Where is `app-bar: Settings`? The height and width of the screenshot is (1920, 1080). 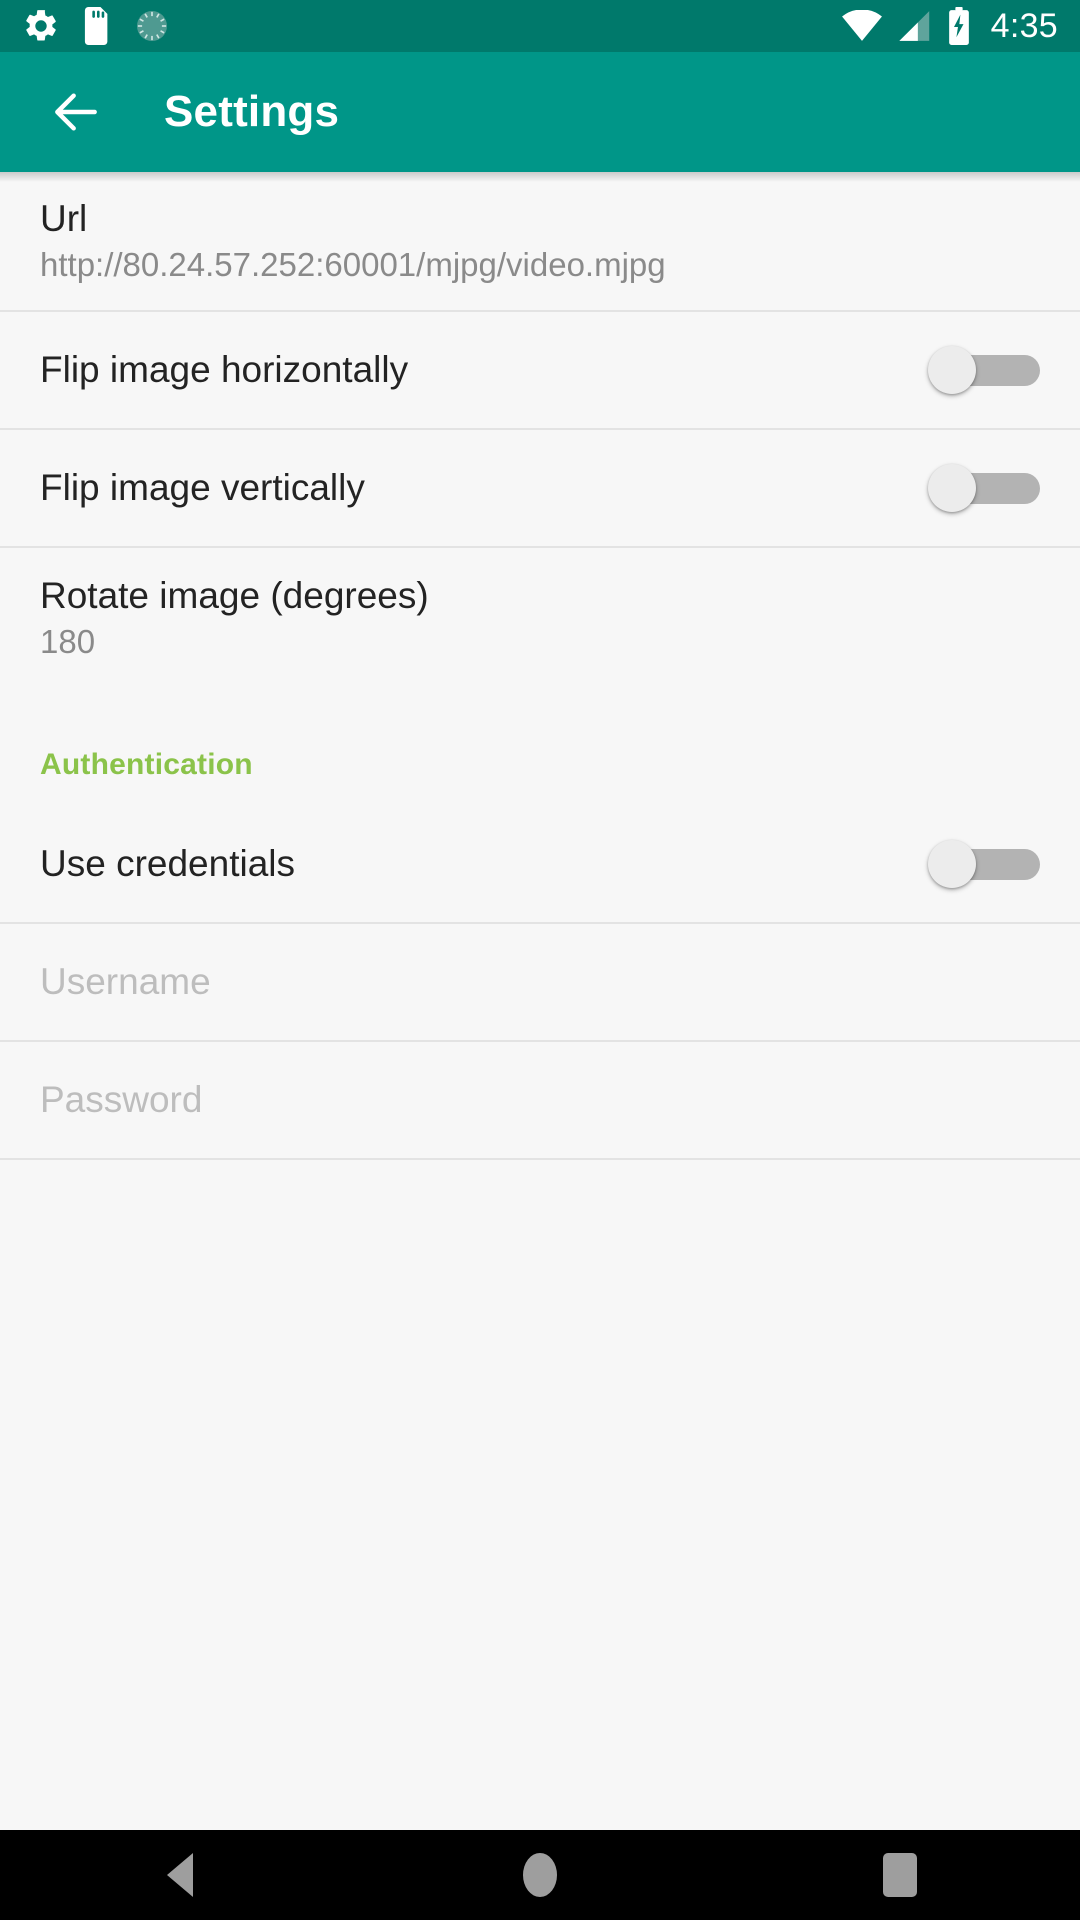
app-bar: Settings is located at coordinates (540, 112).